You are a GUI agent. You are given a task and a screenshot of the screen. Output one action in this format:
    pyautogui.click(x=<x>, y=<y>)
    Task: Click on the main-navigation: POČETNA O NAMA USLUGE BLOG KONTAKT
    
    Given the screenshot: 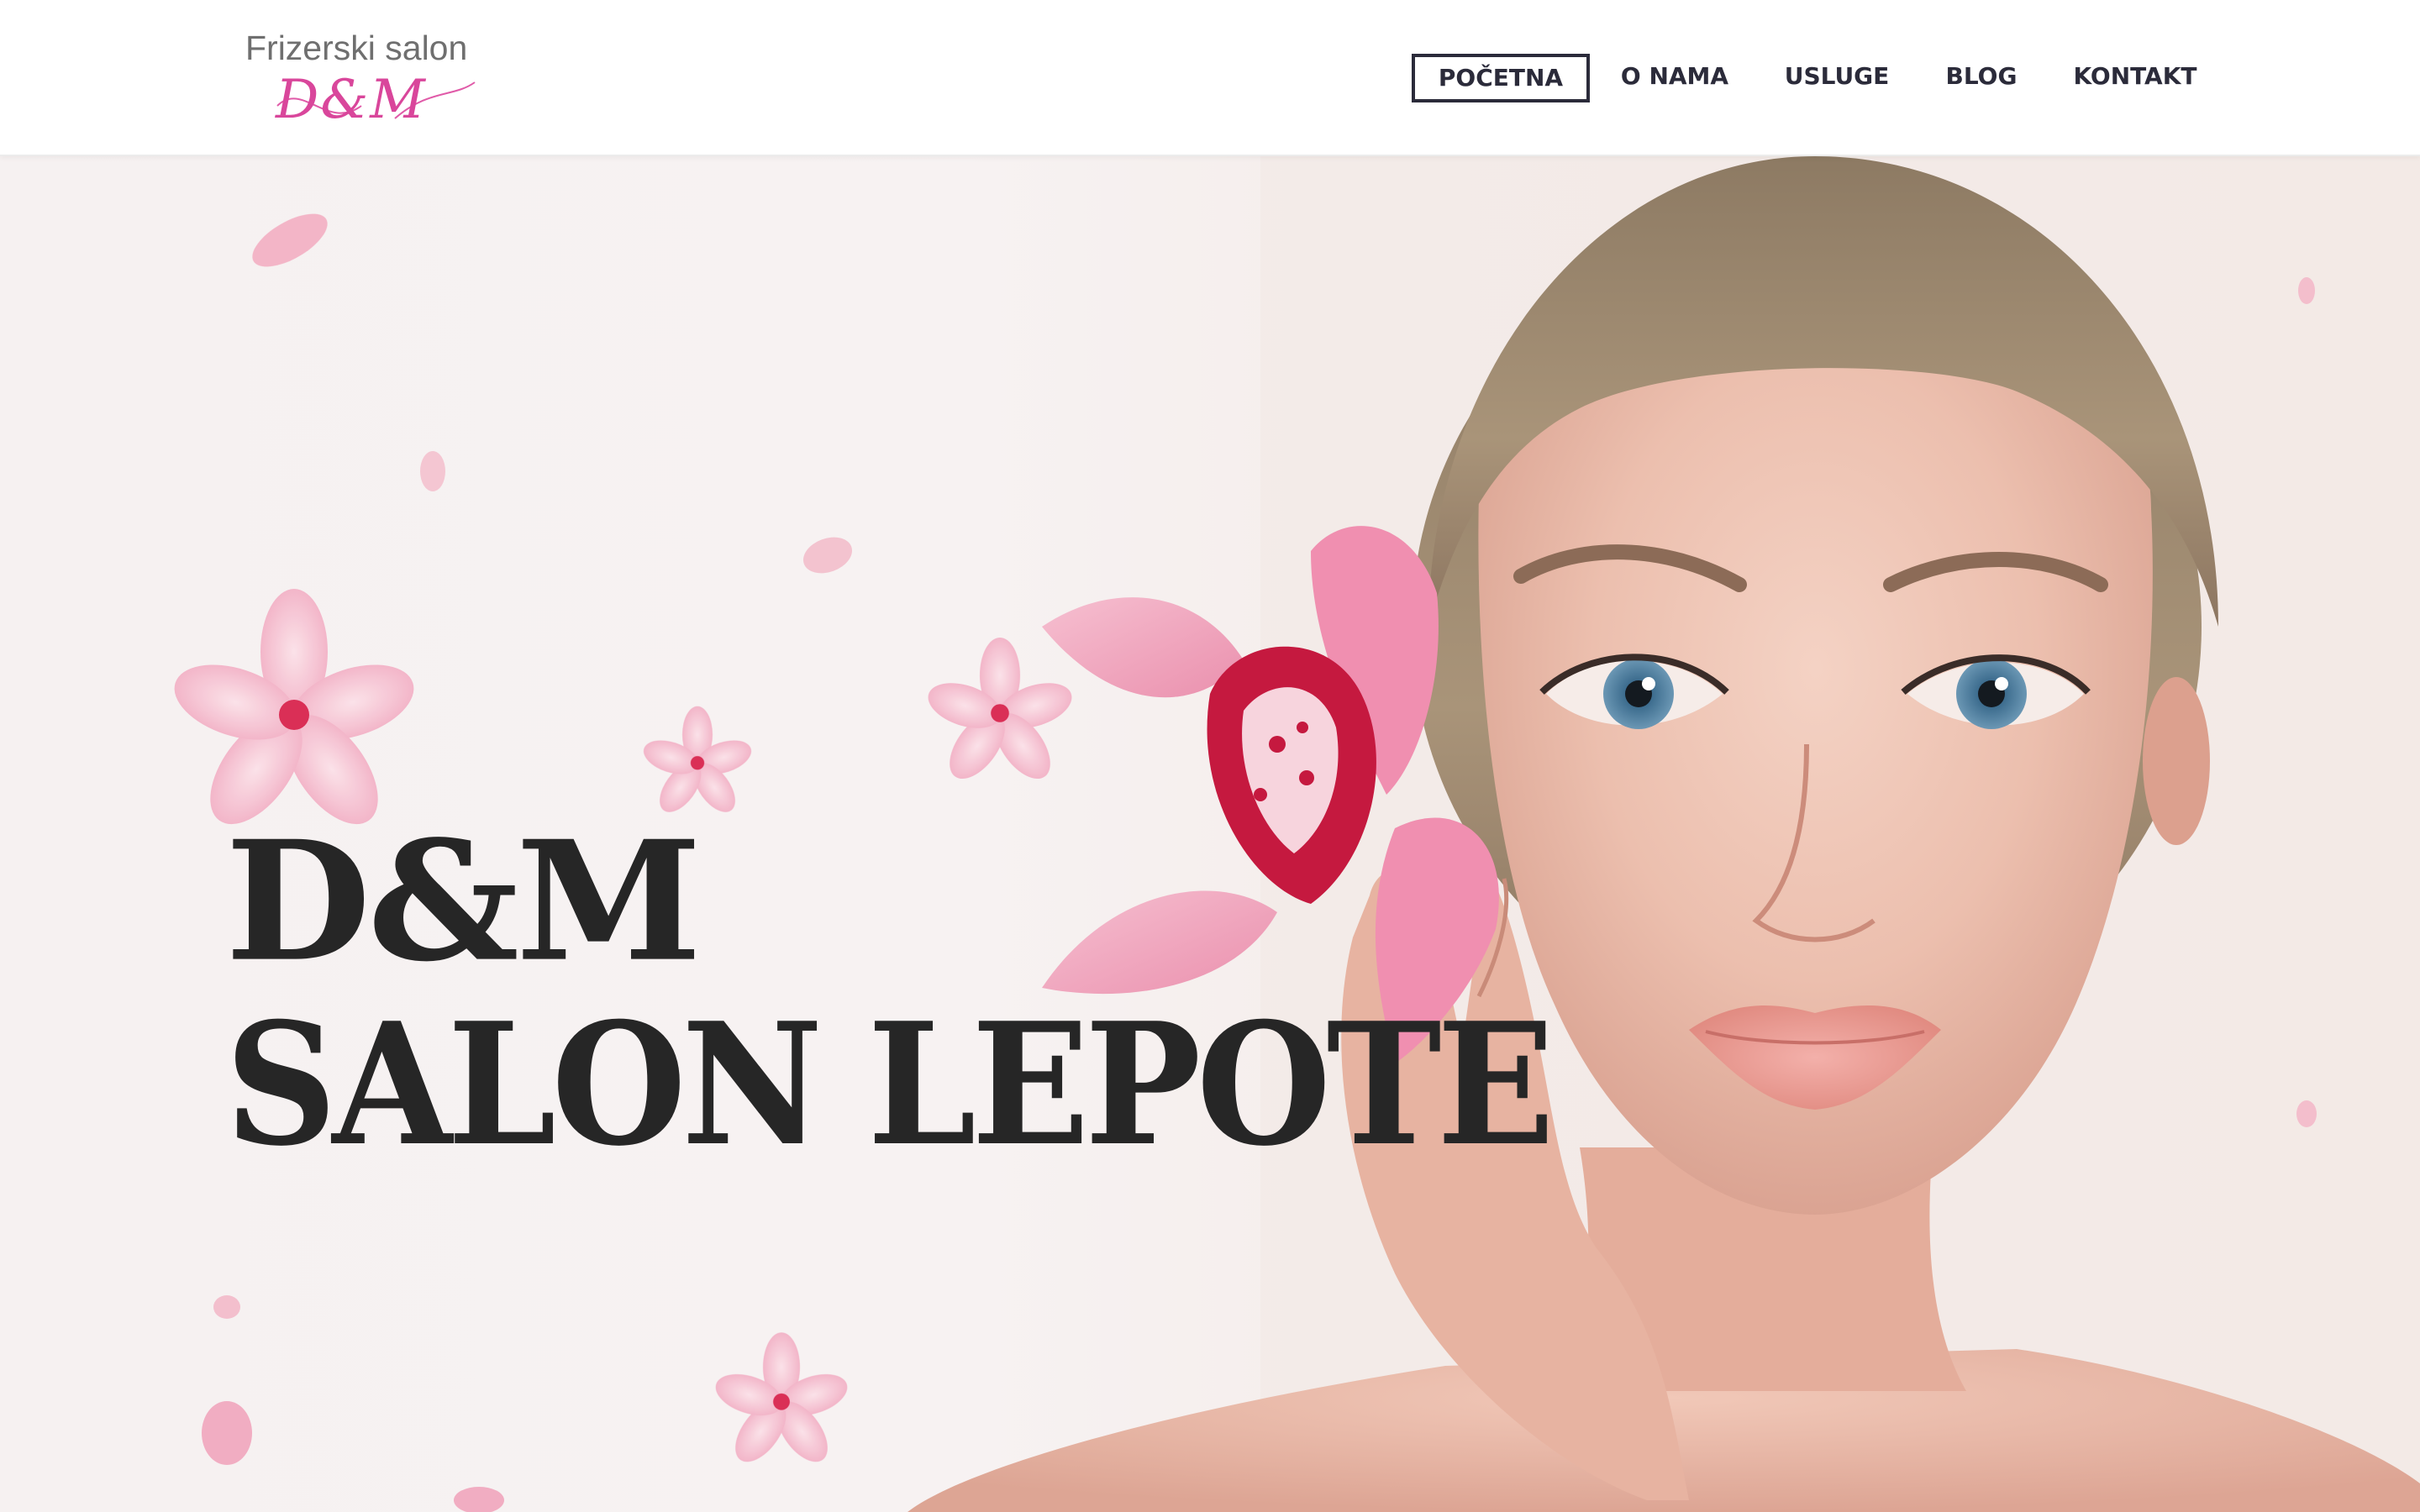 What is the action you would take?
    pyautogui.click(x=1210, y=79)
    